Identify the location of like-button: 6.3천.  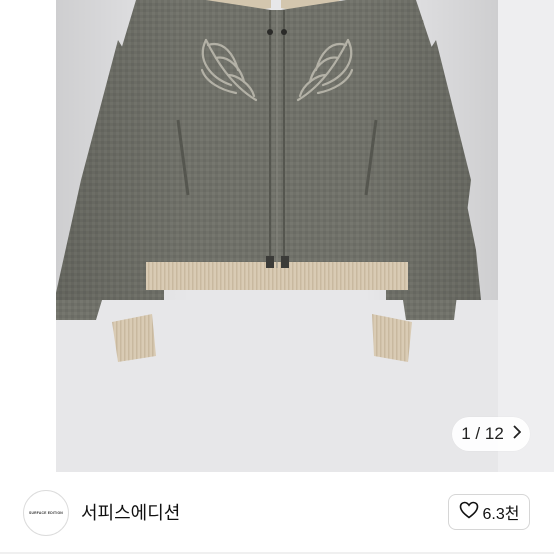
(489, 512).